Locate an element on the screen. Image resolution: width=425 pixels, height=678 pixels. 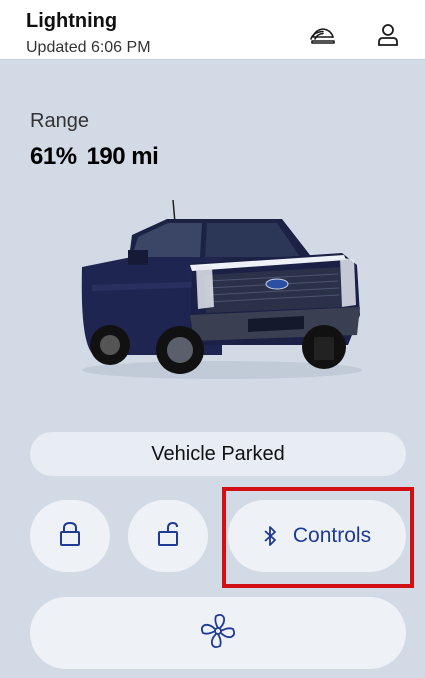
unlock-icon is located at coordinates (168, 536).